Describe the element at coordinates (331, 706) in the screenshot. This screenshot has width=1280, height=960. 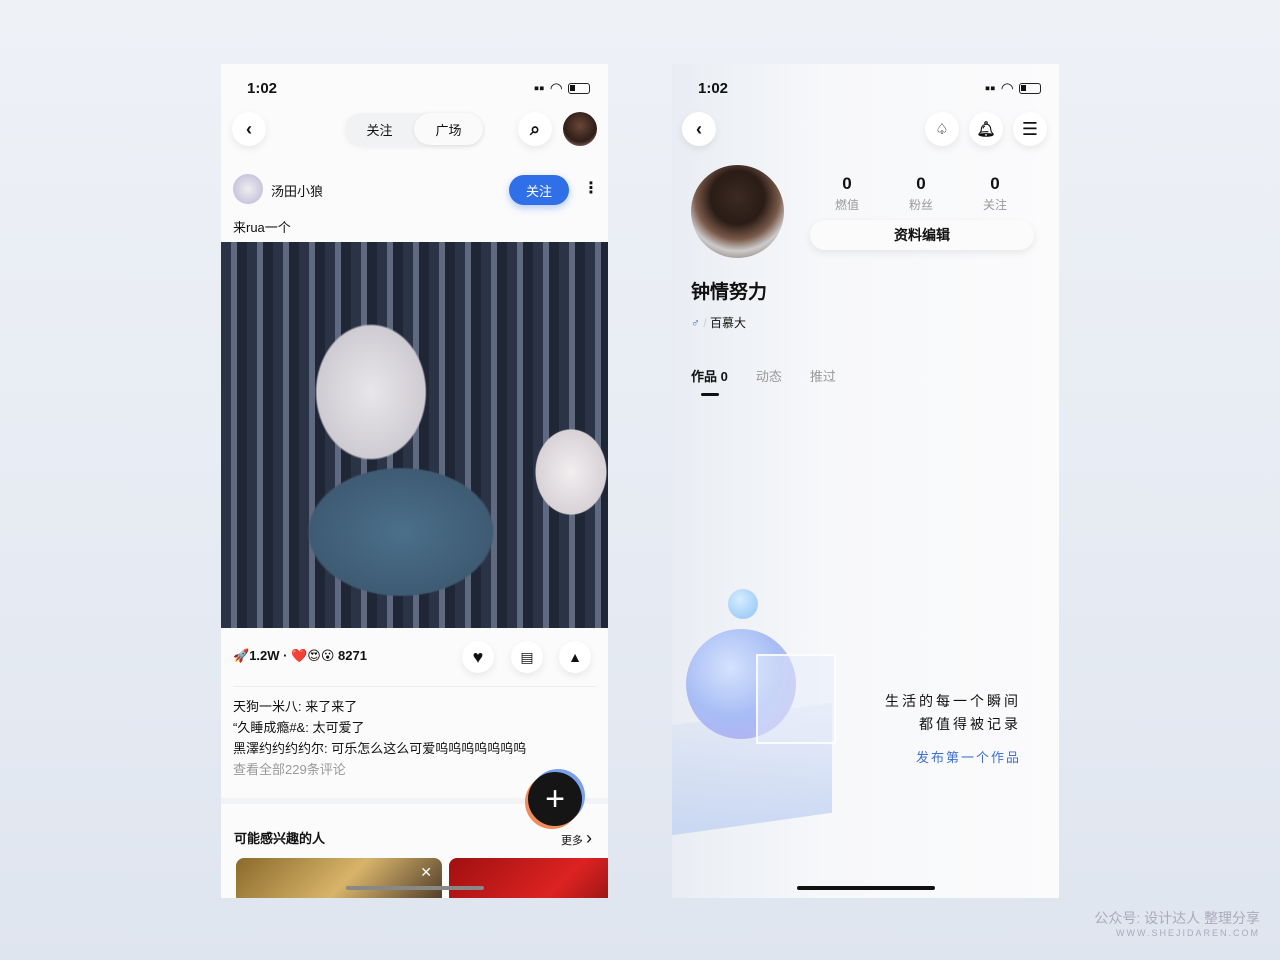
I see `comment-text: 来了来了` at that location.